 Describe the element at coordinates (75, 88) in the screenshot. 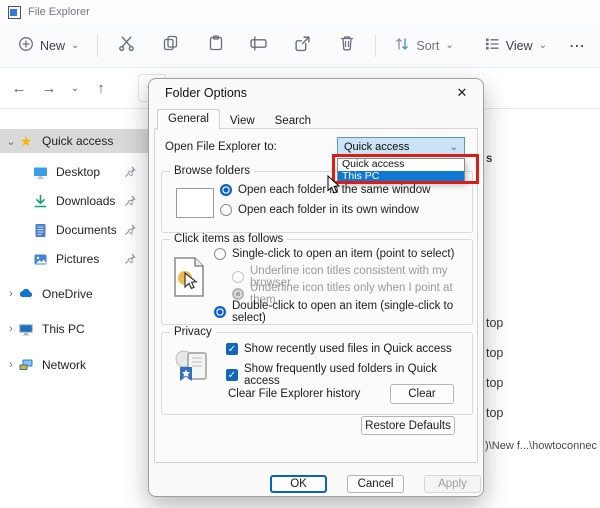

I see `recent-locations-chevron: ⌄` at that location.